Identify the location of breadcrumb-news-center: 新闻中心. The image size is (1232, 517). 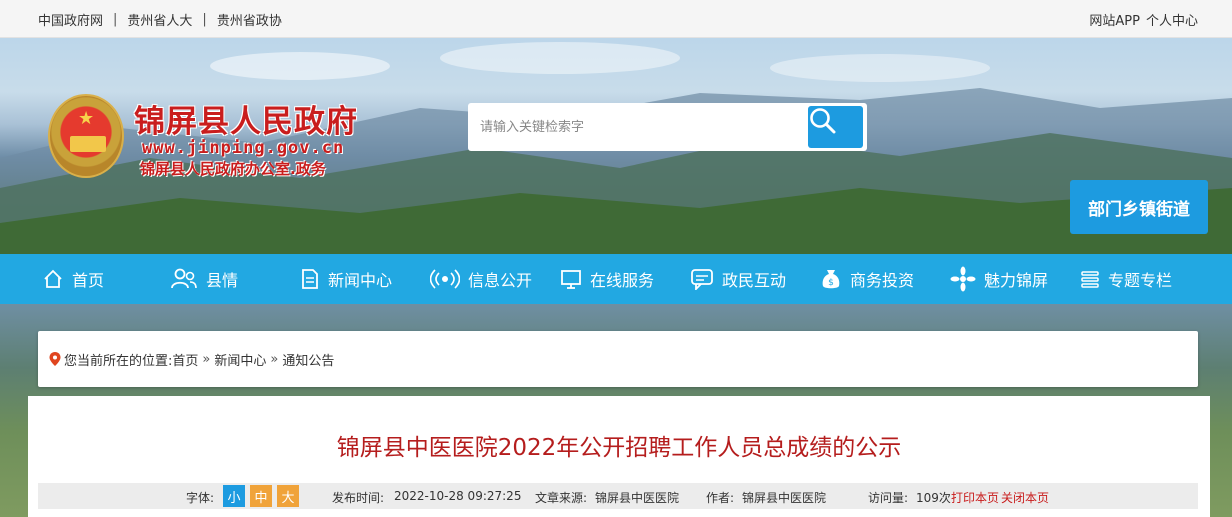
(240, 359).